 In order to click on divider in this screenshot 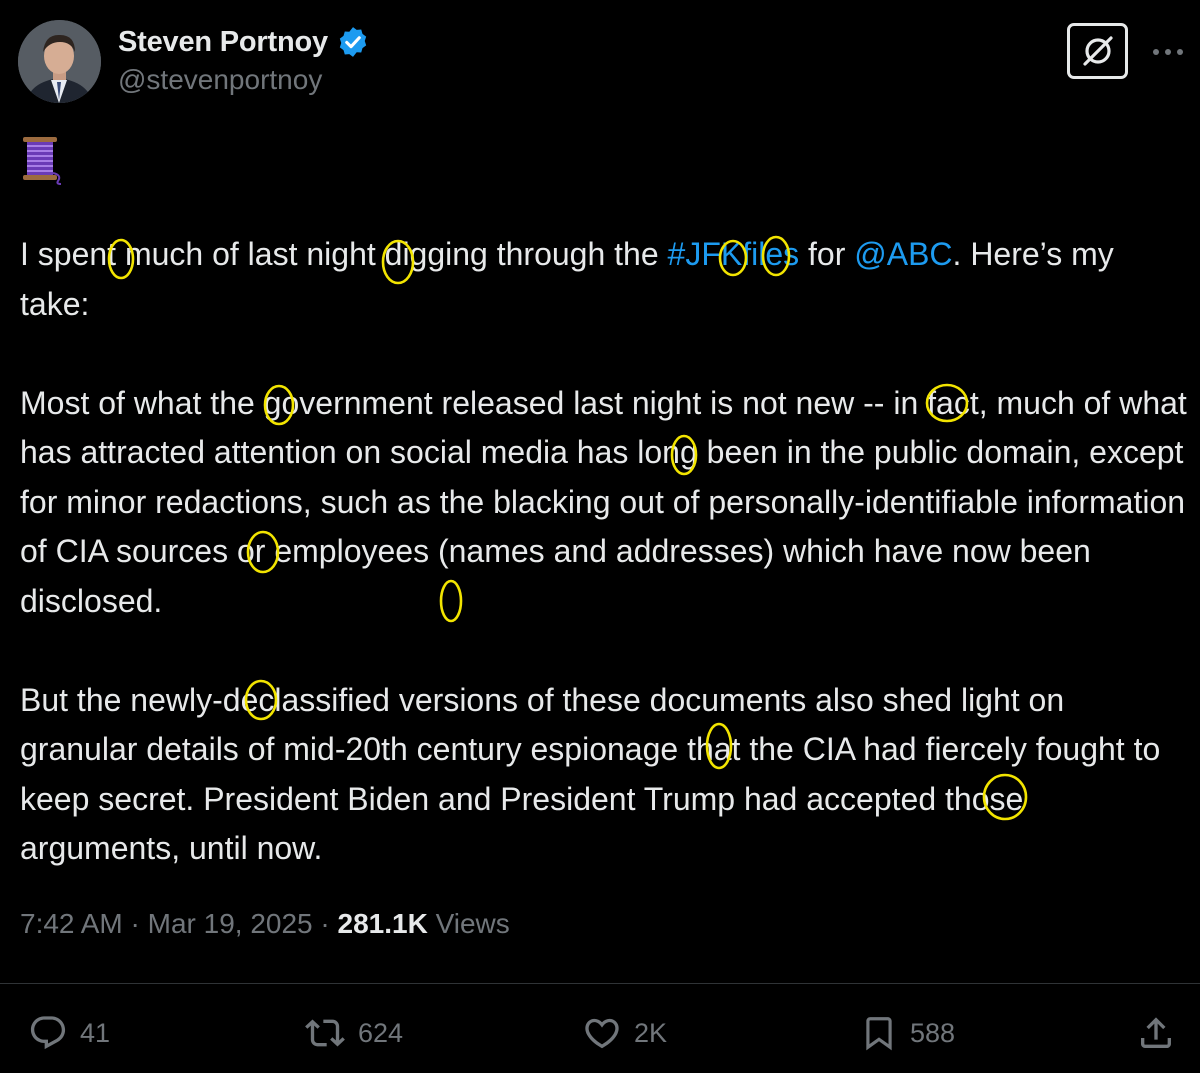, I will do `click(600, 983)`.